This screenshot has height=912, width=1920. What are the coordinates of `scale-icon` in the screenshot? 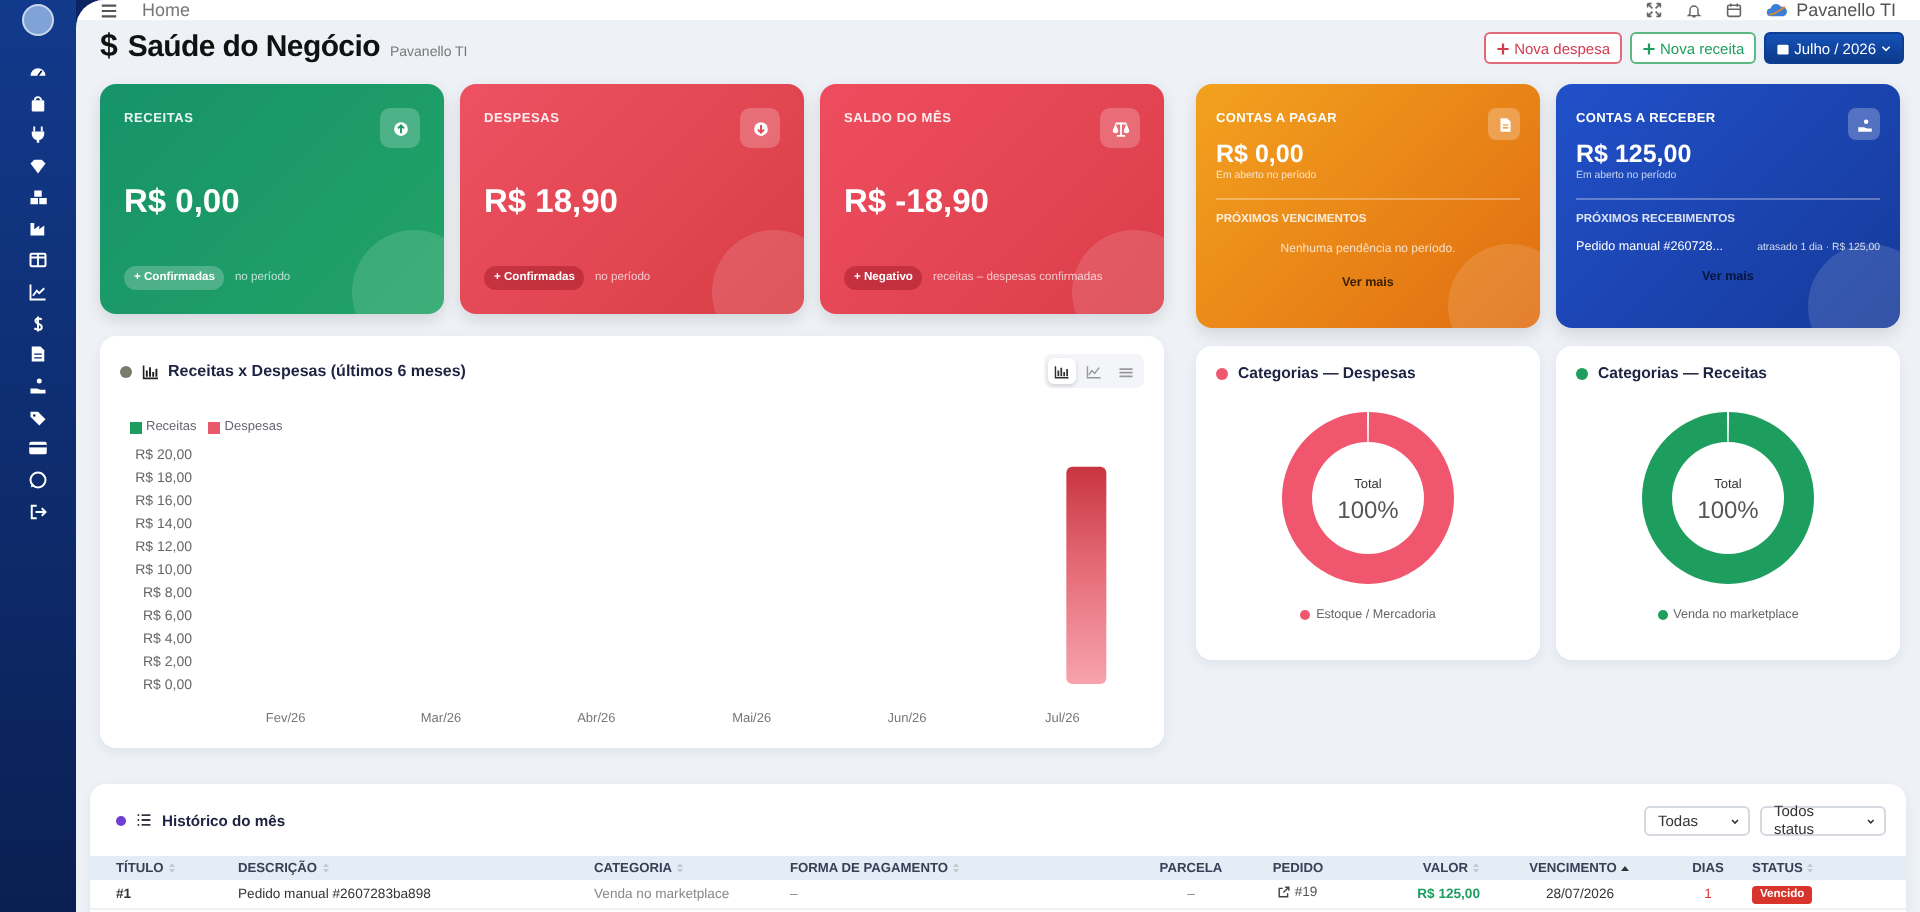 It's located at (1120, 128).